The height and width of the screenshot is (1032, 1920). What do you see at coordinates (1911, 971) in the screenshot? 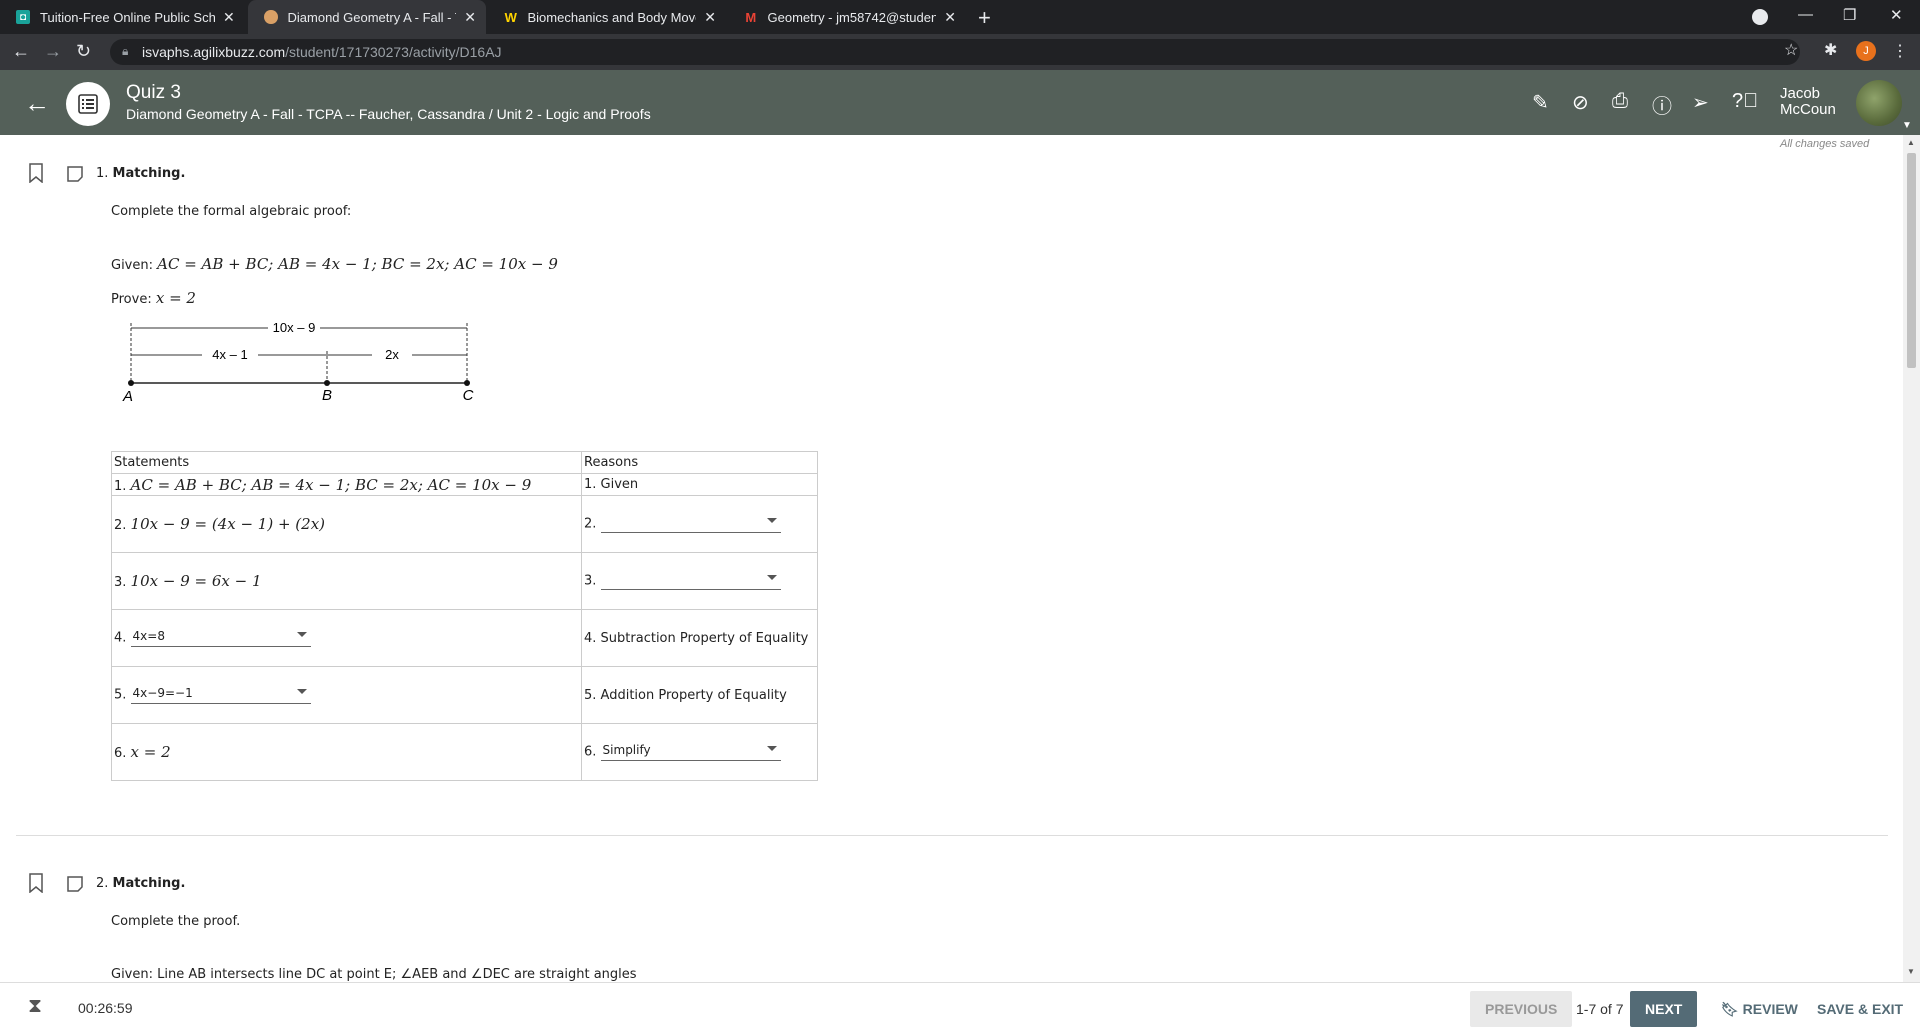
I see `scroll-down-icon: ▼` at bounding box center [1911, 971].